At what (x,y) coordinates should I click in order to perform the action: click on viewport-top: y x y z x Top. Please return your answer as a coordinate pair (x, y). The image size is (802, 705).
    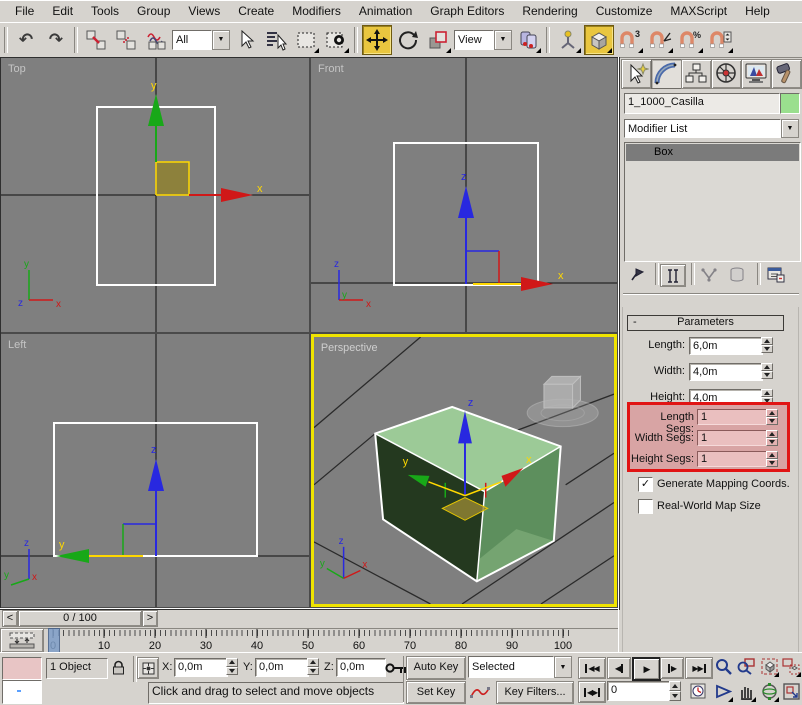
    Looking at the image, I should click on (155, 195).